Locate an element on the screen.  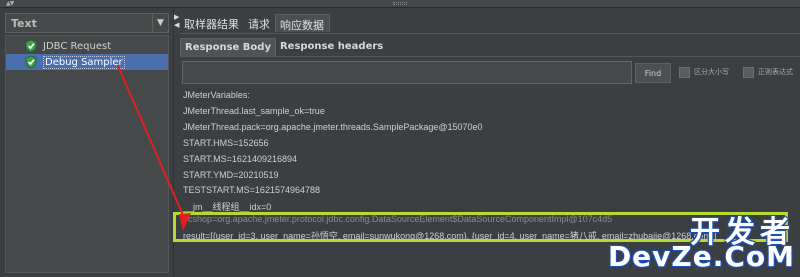
response-line: START.YMD=20210519 is located at coordinates (231, 175).